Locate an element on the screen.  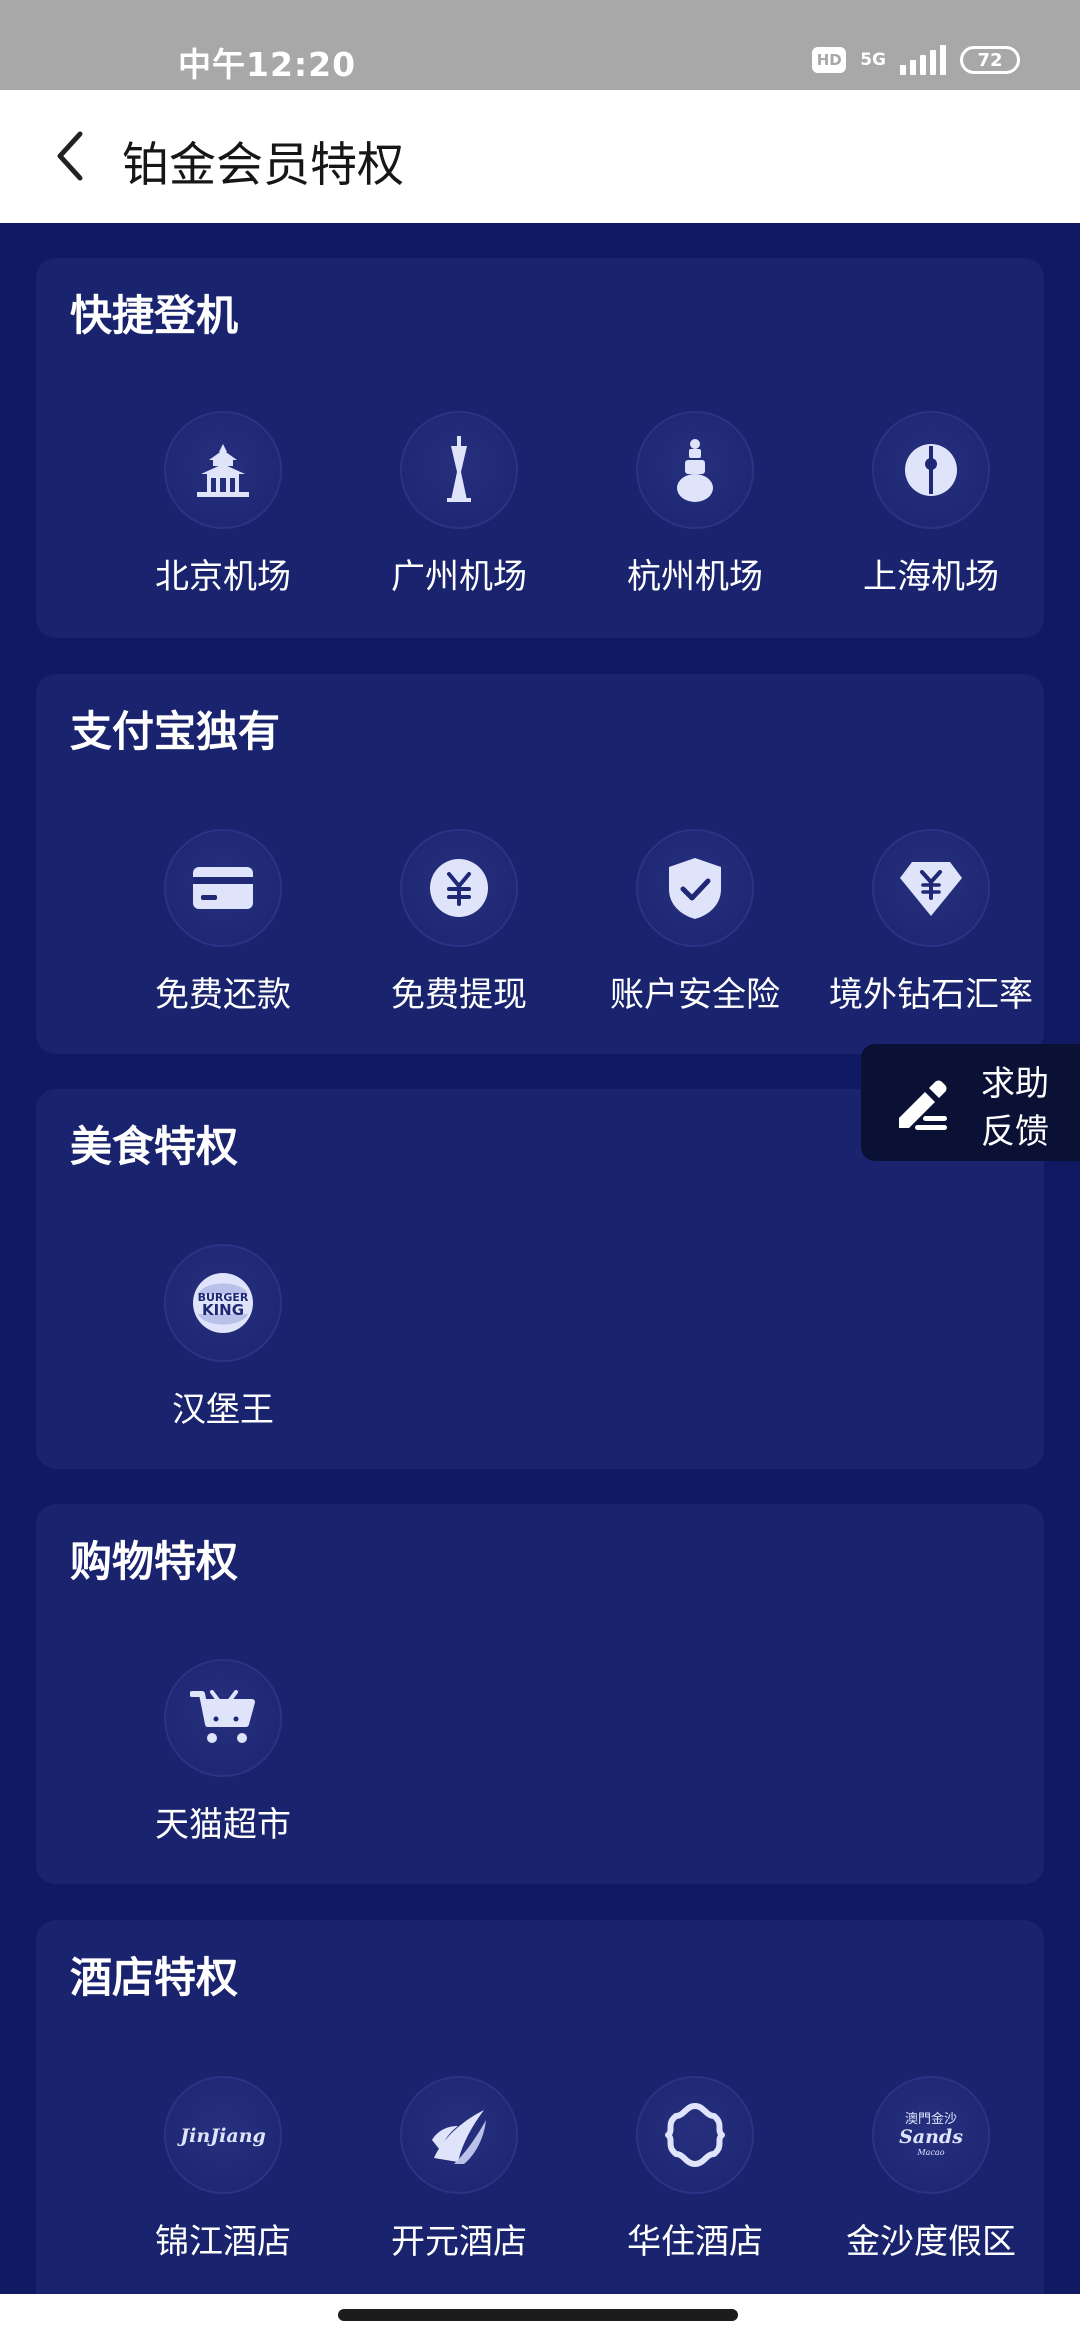
item-huazhu-hotel: 华住酒店 is located at coordinates (695, 2176).